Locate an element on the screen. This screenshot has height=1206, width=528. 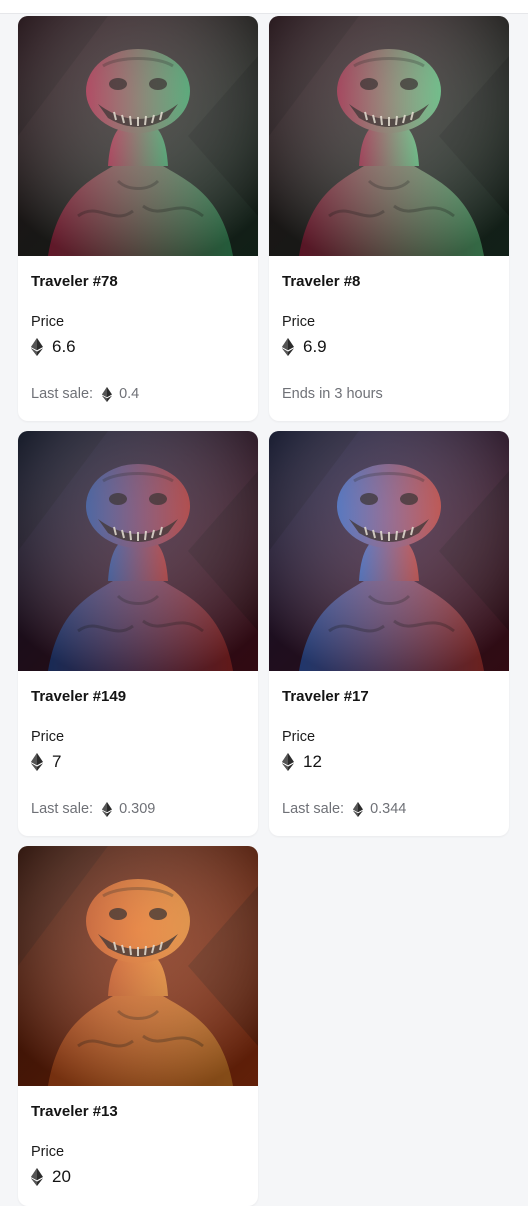
price-row: 12 is located at coordinates (389, 762).